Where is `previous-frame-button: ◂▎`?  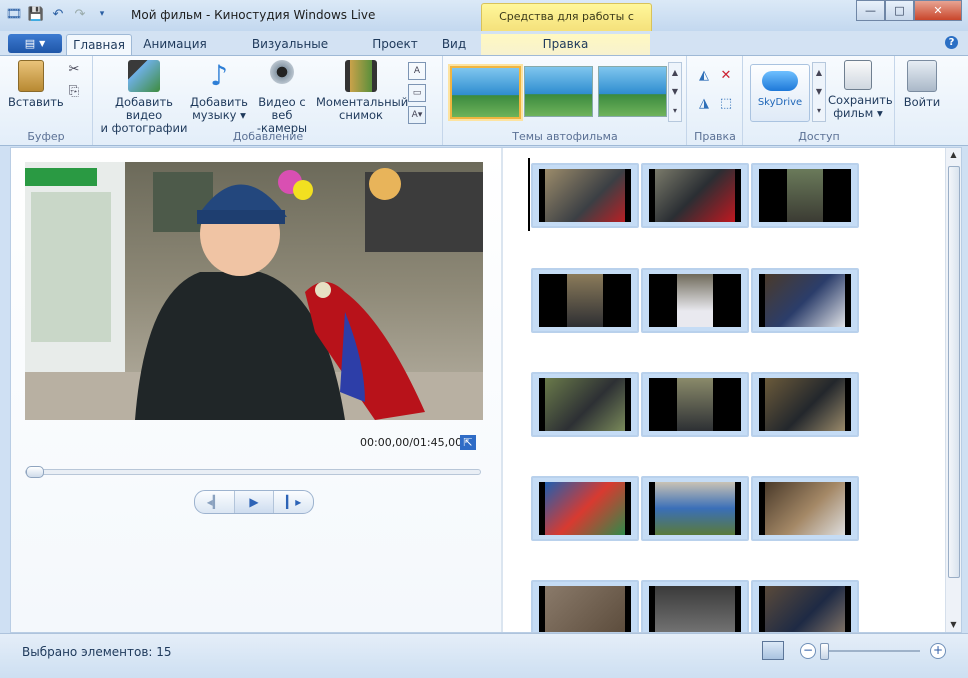 previous-frame-button: ◂▎ is located at coordinates (214, 502).